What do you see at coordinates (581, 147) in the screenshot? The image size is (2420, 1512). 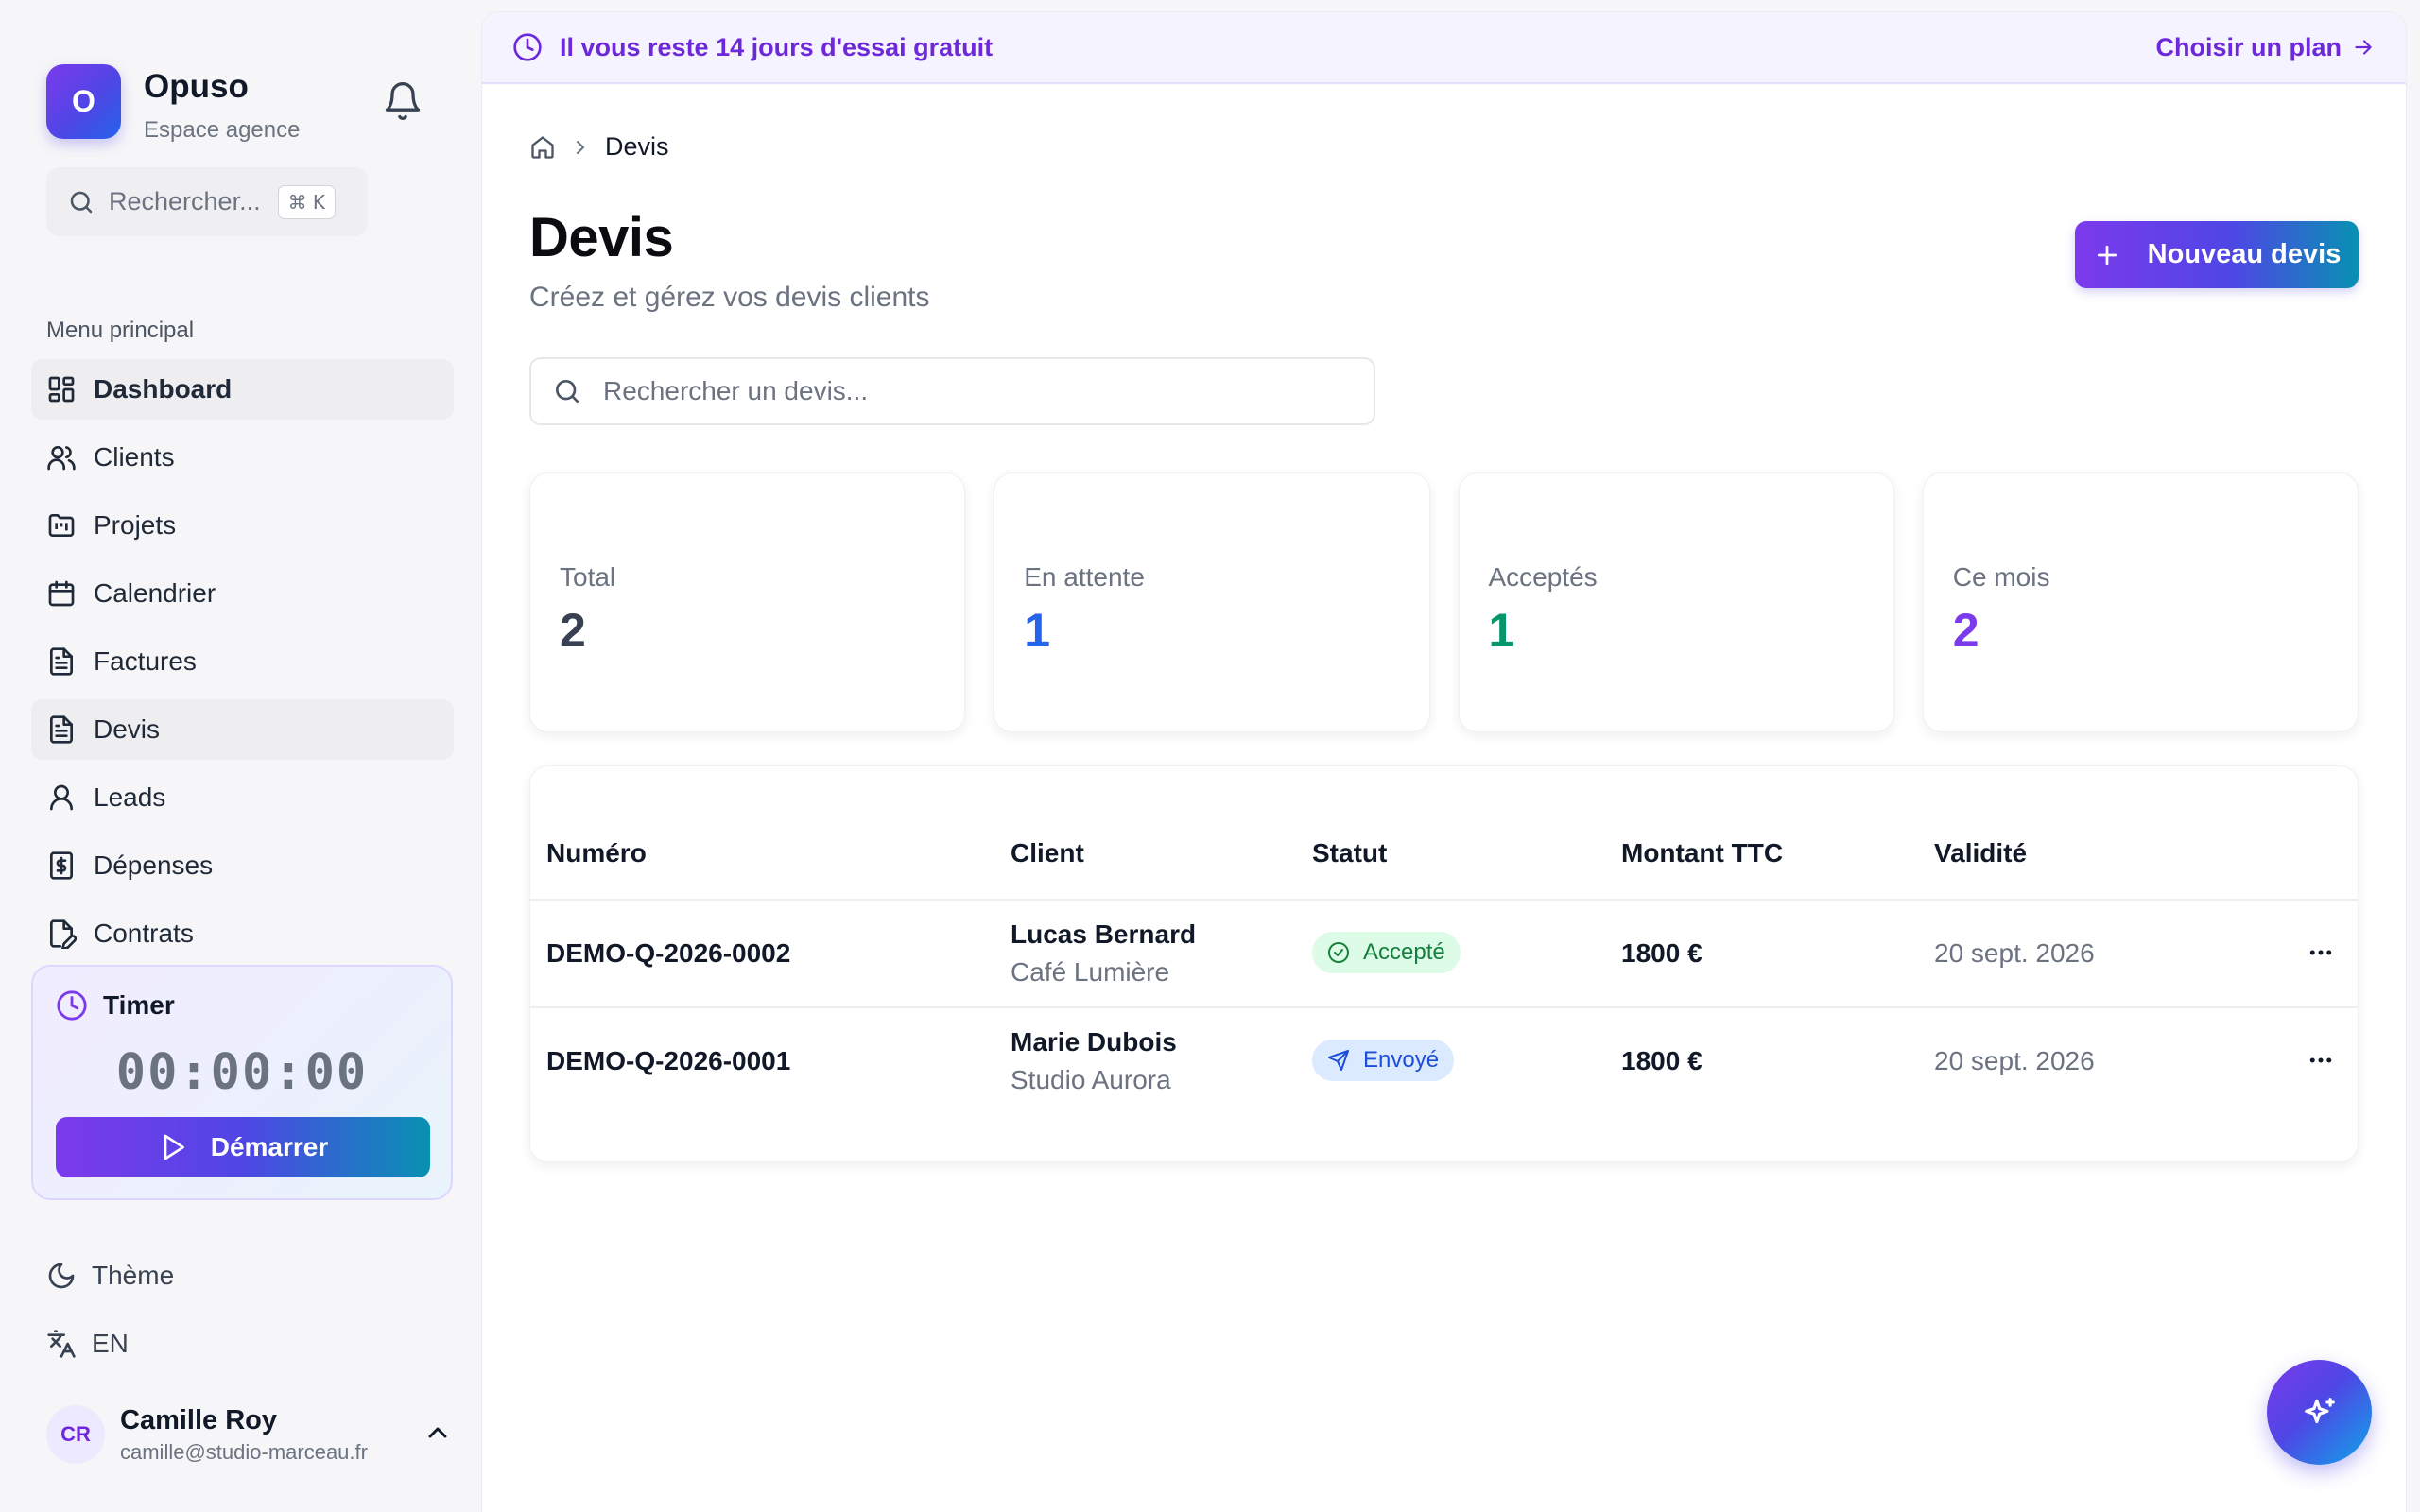 I see `chevron-right-icon` at bounding box center [581, 147].